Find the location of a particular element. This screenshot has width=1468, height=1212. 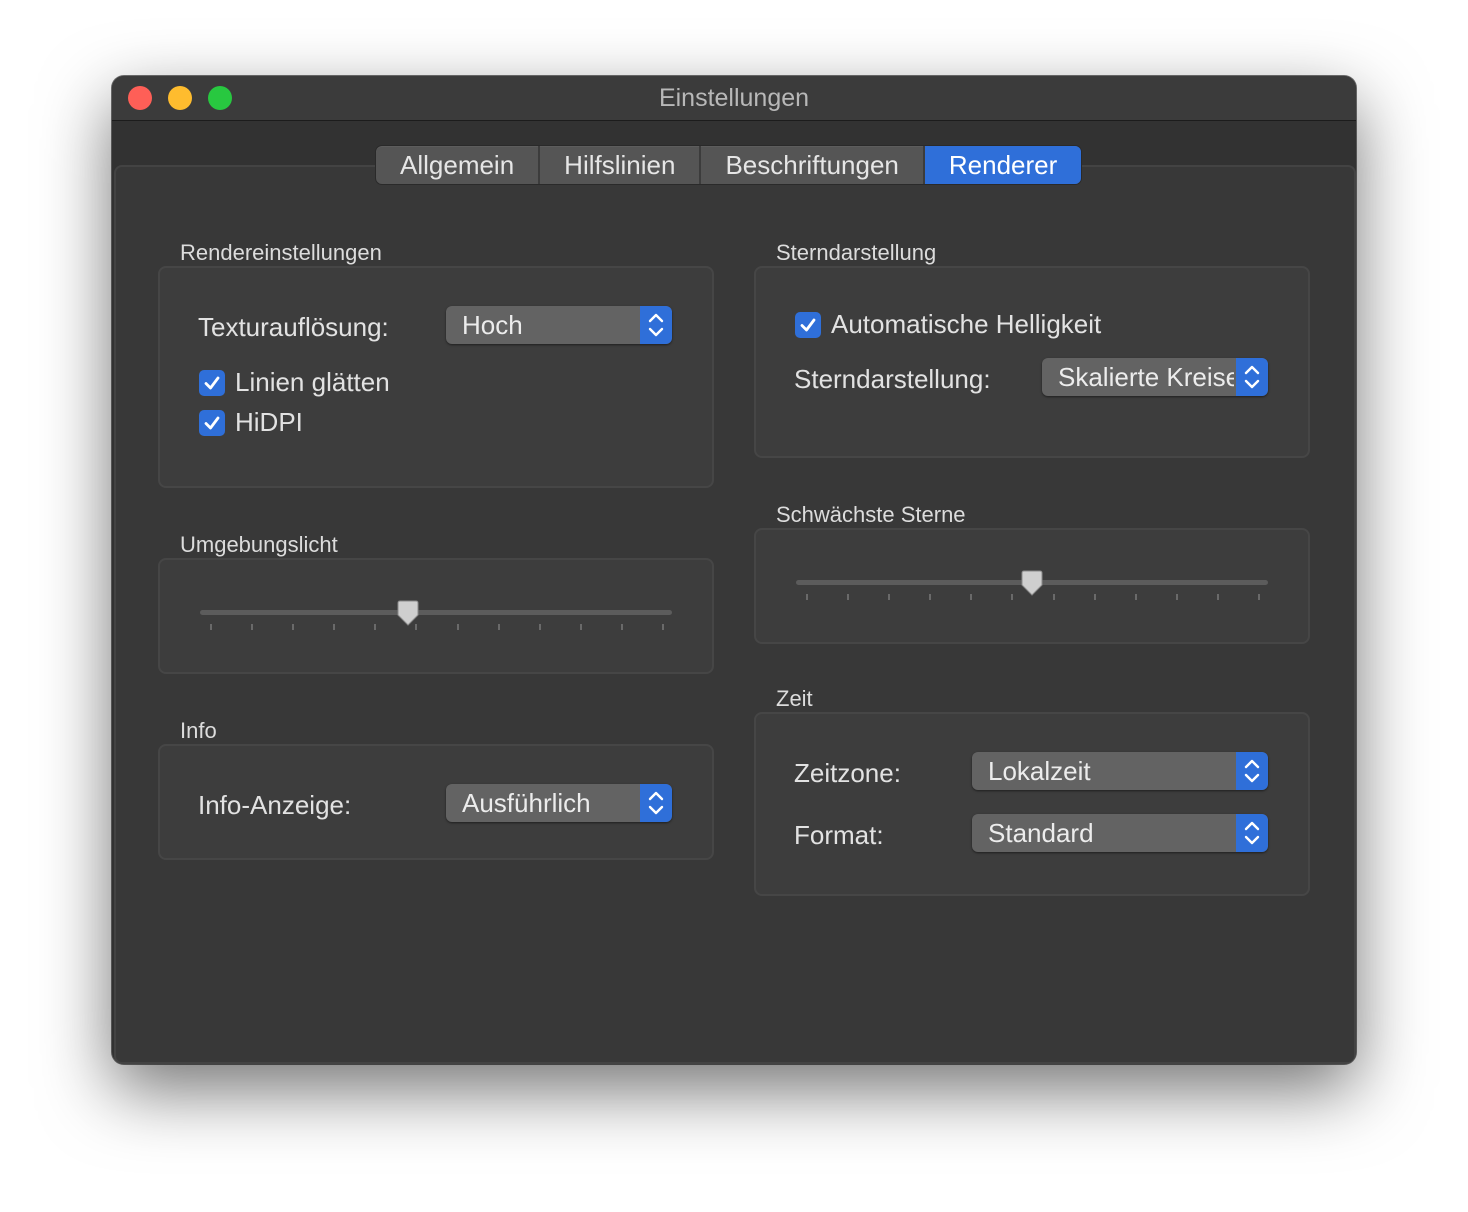

format-value: Standard is located at coordinates (1041, 833).